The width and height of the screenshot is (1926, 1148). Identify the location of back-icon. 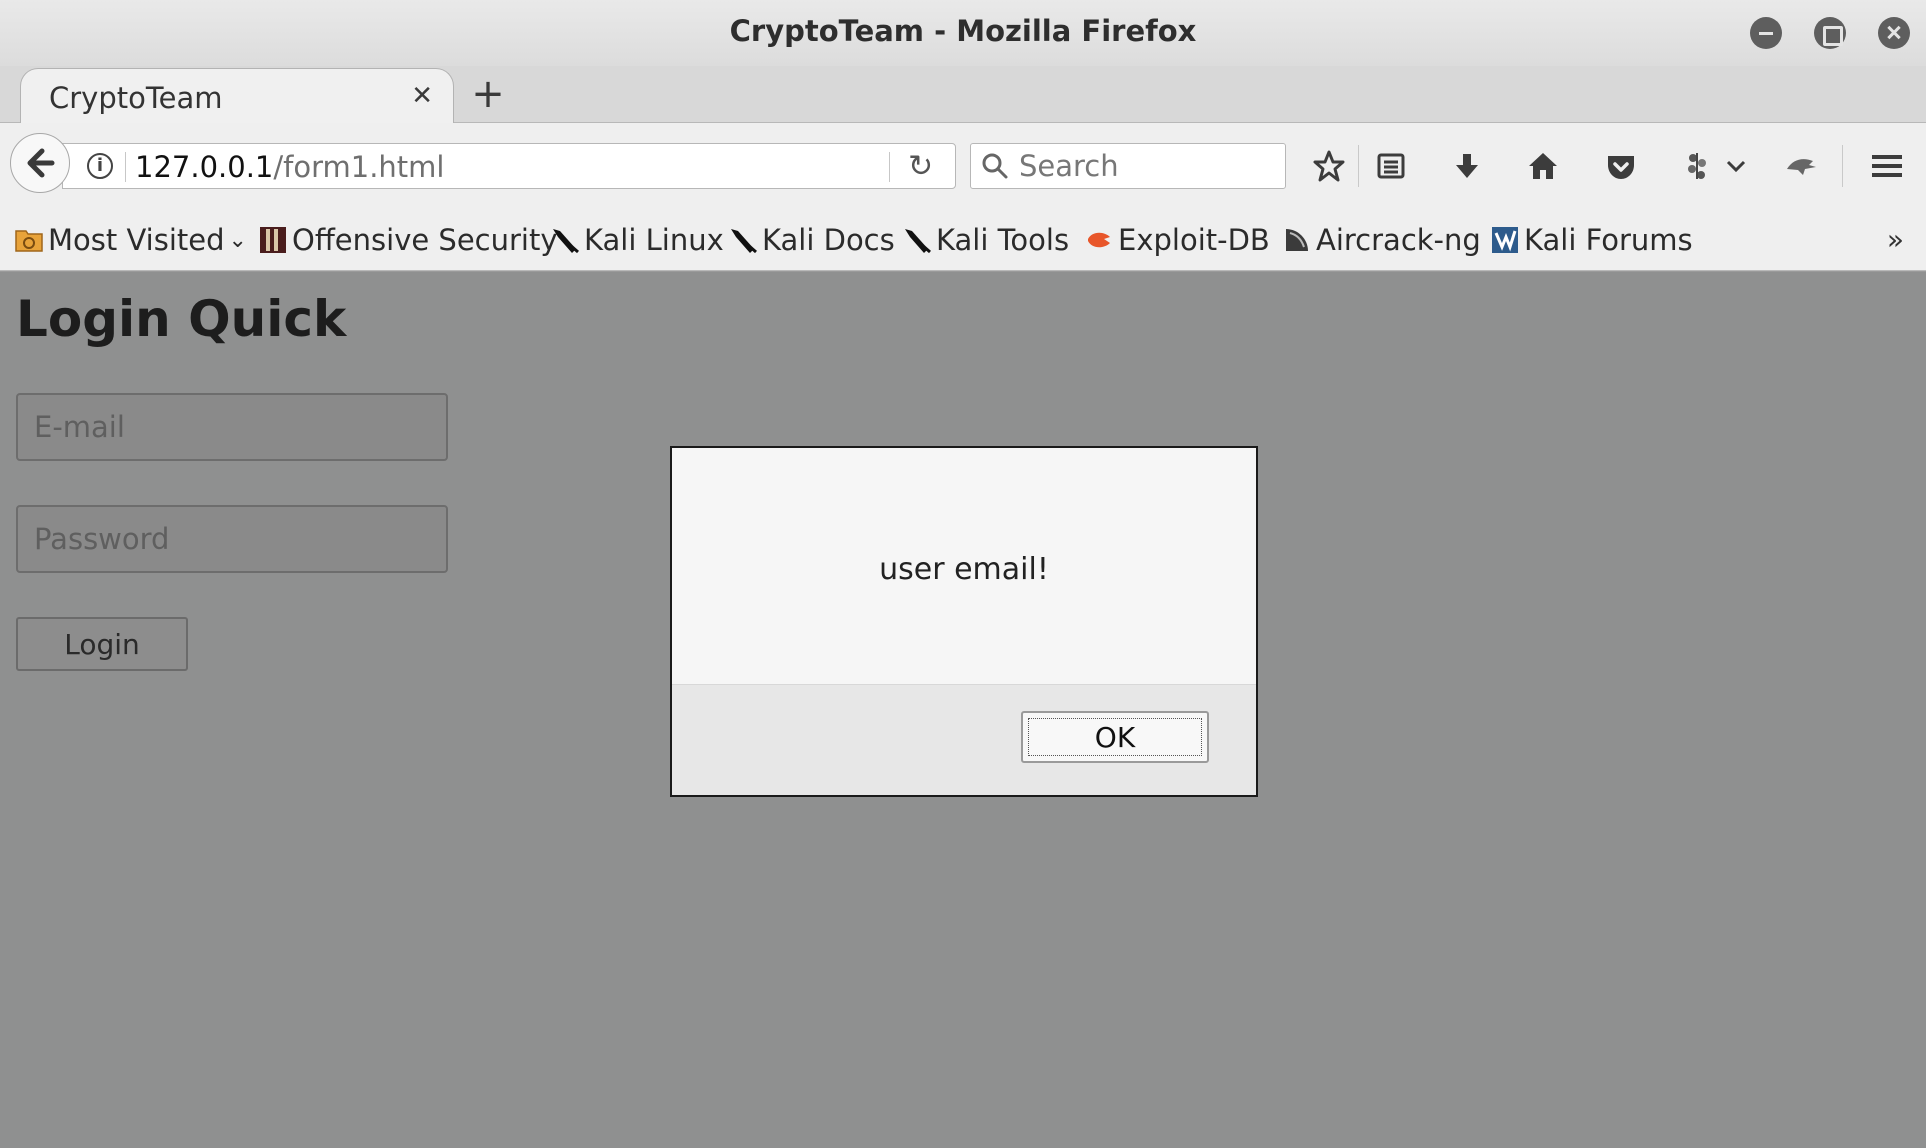
(41, 163).